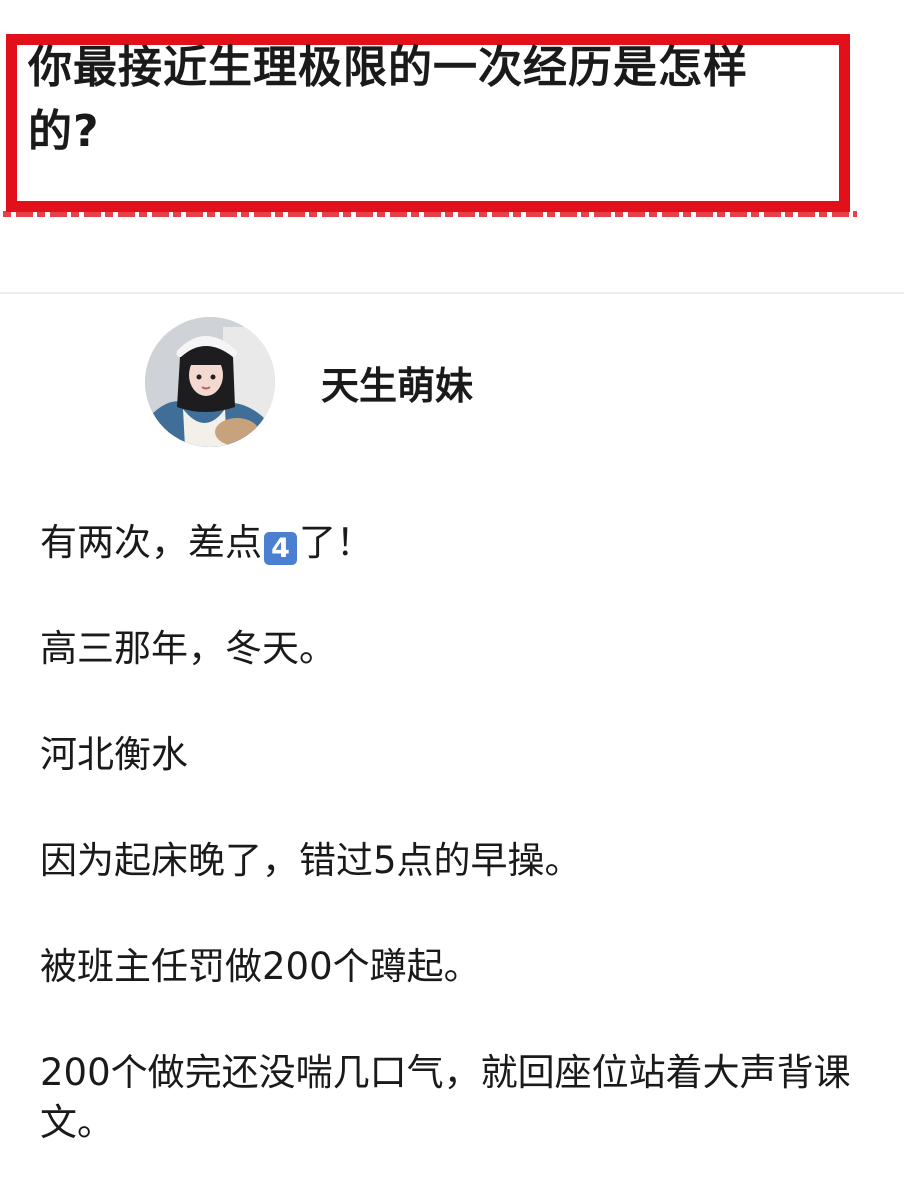 The image size is (904, 1204). Describe the element at coordinates (260, 966) in the screenshot. I see `answer-paragraph-5: 被班主任罚做200个蹲起。` at that location.